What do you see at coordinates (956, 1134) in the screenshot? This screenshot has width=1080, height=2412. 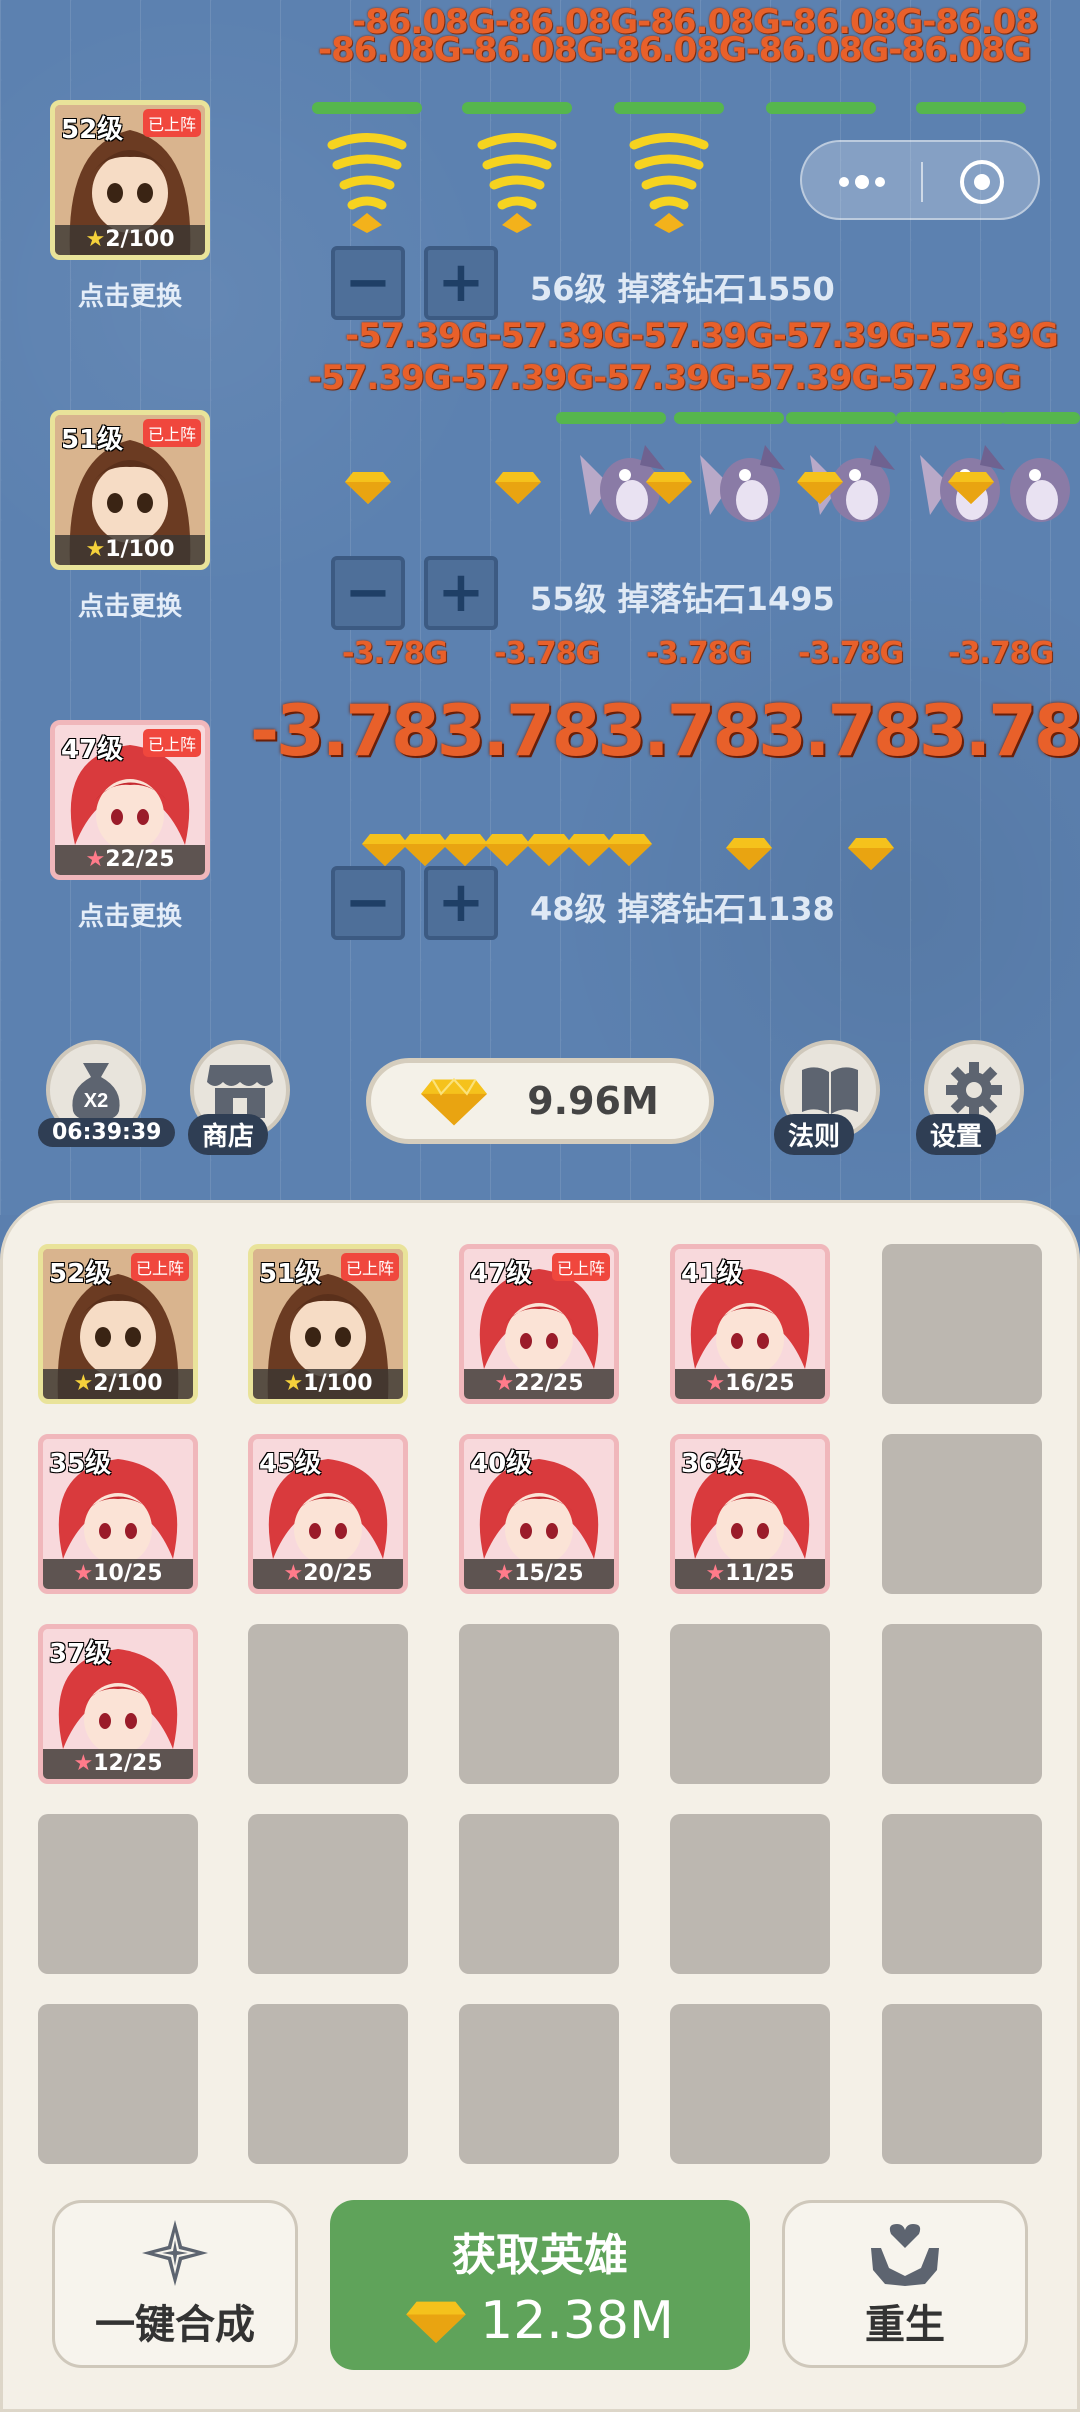 I see `settings-label: 设置` at bounding box center [956, 1134].